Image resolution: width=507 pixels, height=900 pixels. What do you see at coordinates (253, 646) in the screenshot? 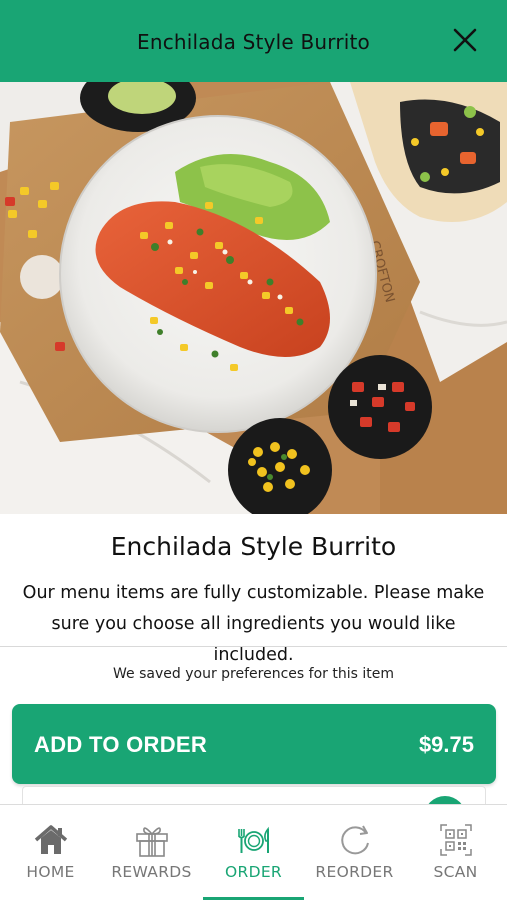
I see `divider` at bounding box center [253, 646].